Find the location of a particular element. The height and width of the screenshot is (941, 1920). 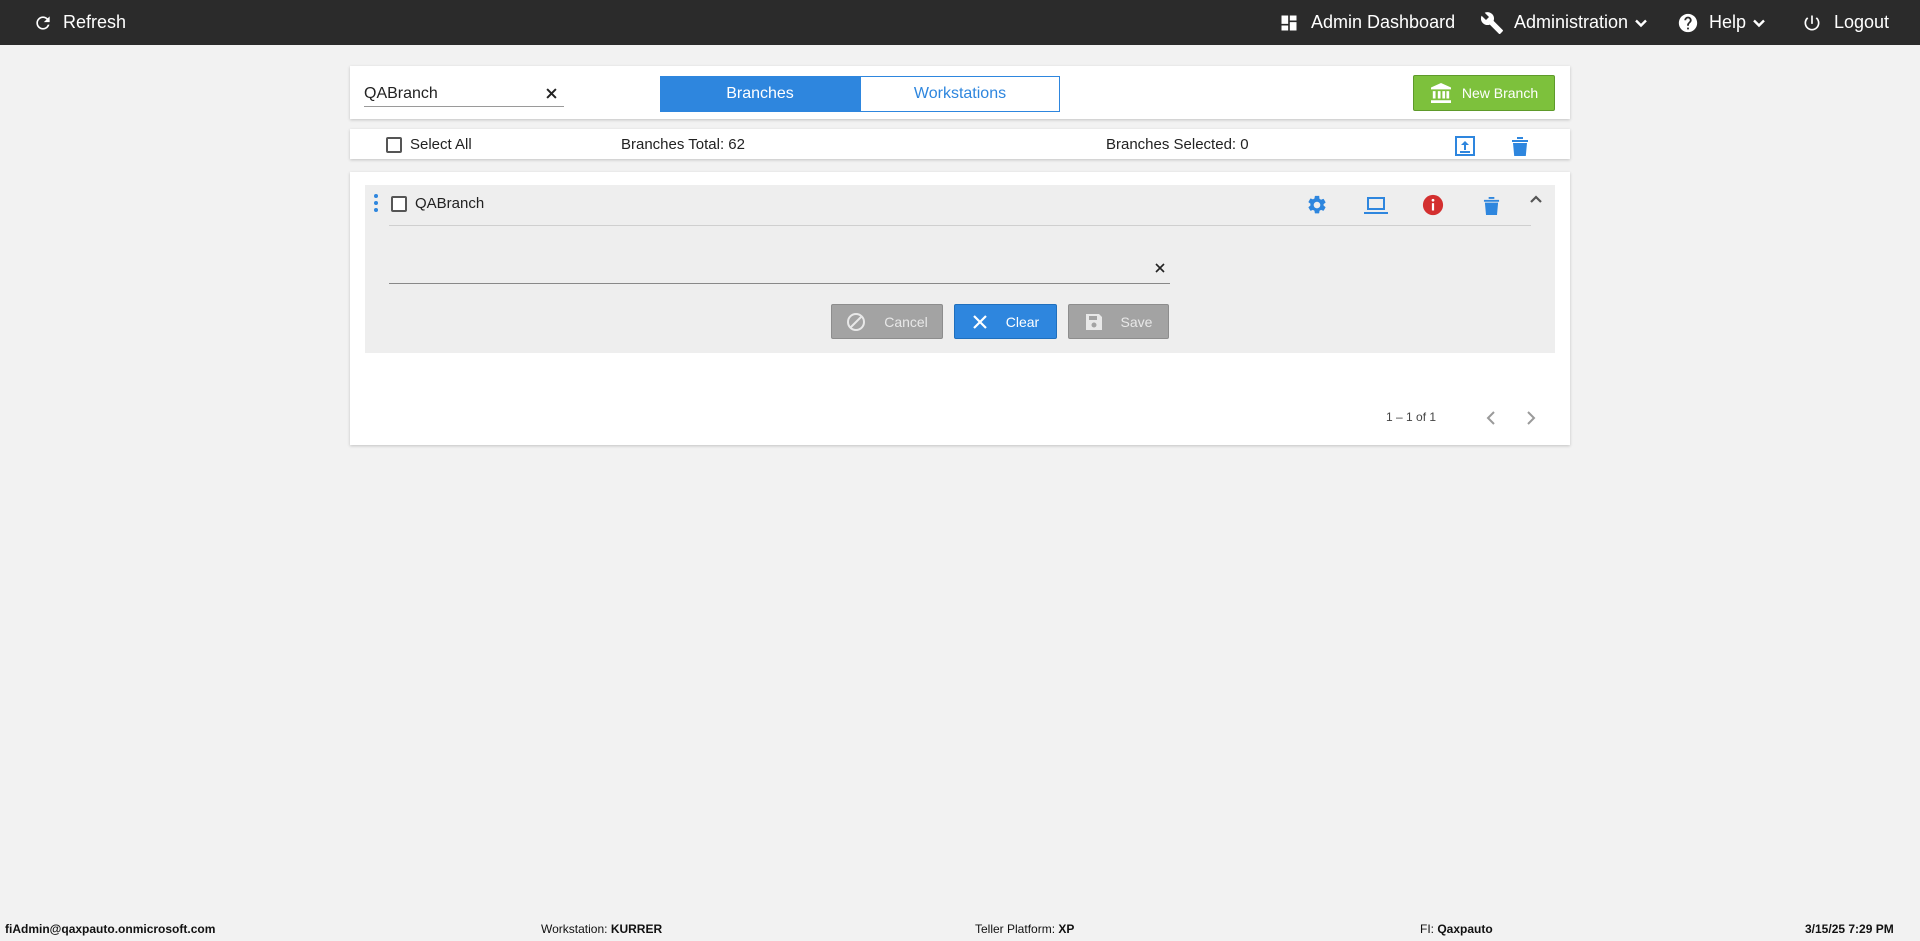

branch-toolbar-card: Branches Workstations New Branch is located at coordinates (960, 92).